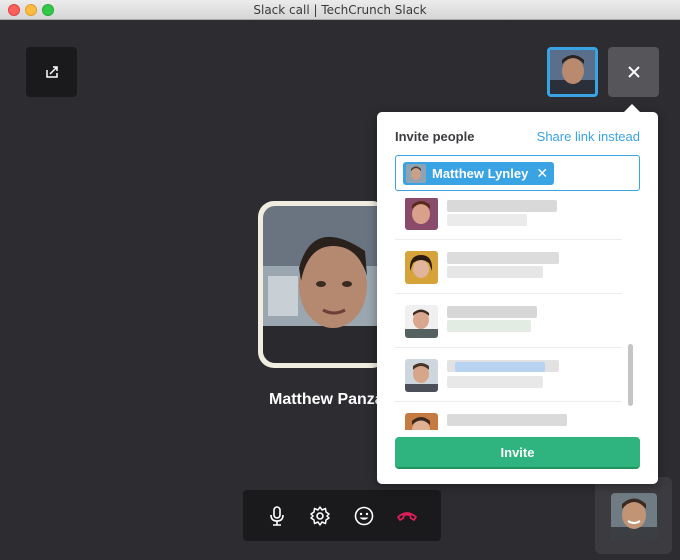 The height and width of the screenshot is (560, 680). Describe the element at coordinates (324, 399) in the screenshot. I see `caller-name: Matthew Panzarino` at that location.